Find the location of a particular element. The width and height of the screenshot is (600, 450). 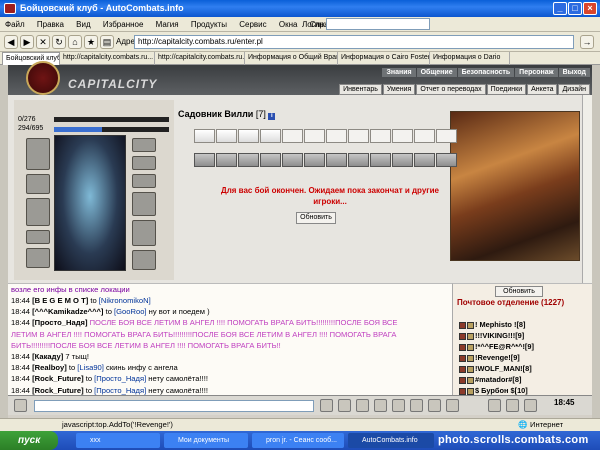

chat-mode-icon is located at coordinates (20, 405).